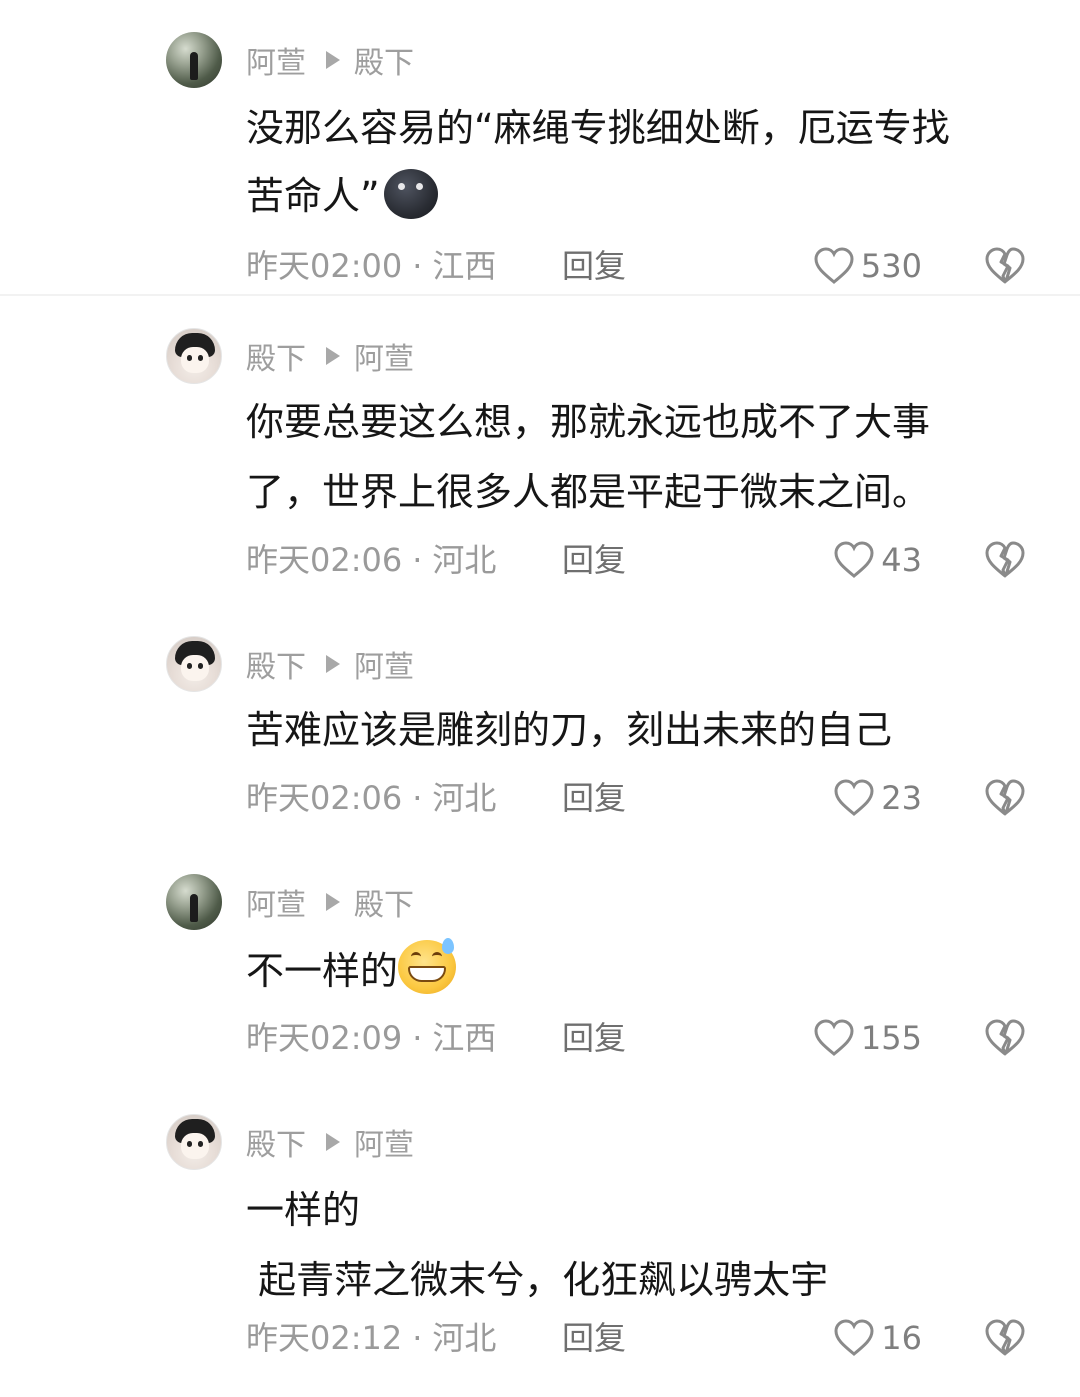  Describe the element at coordinates (588, 492) in the screenshot. I see `comment-text: 了，世界上很多人都是平起于微末之间。` at that location.